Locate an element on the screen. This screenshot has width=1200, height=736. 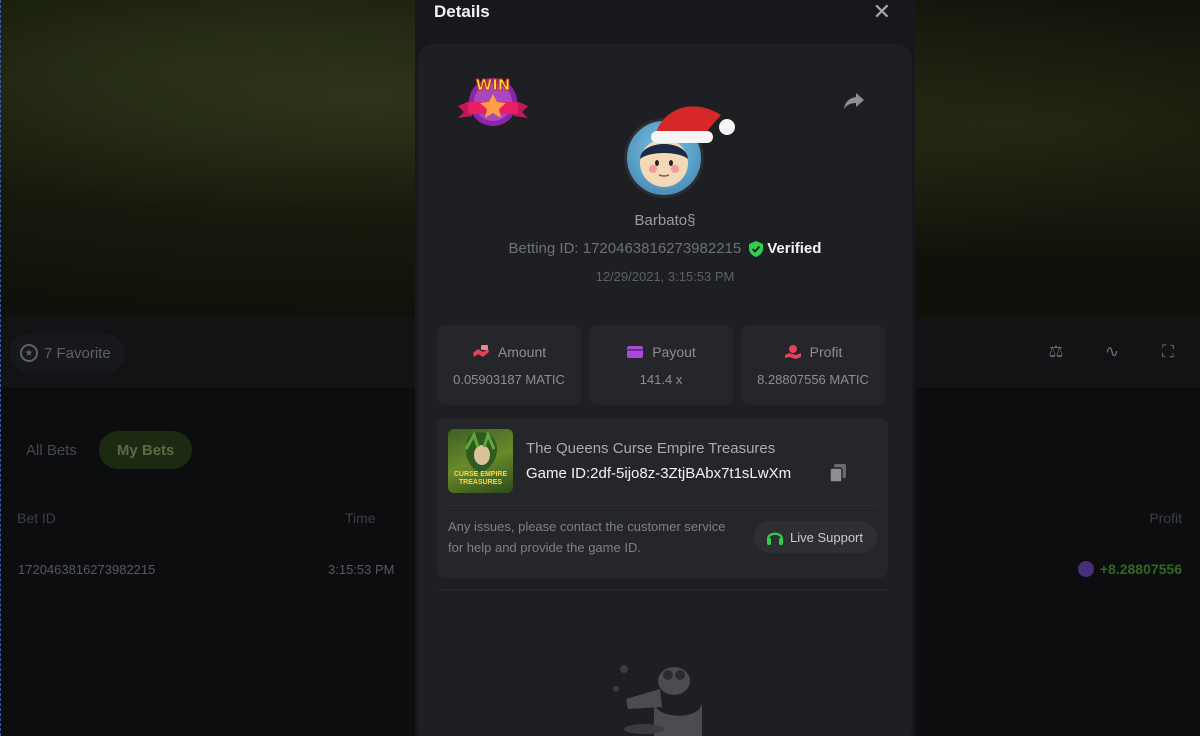
card-icon is located at coordinates (635, 351).